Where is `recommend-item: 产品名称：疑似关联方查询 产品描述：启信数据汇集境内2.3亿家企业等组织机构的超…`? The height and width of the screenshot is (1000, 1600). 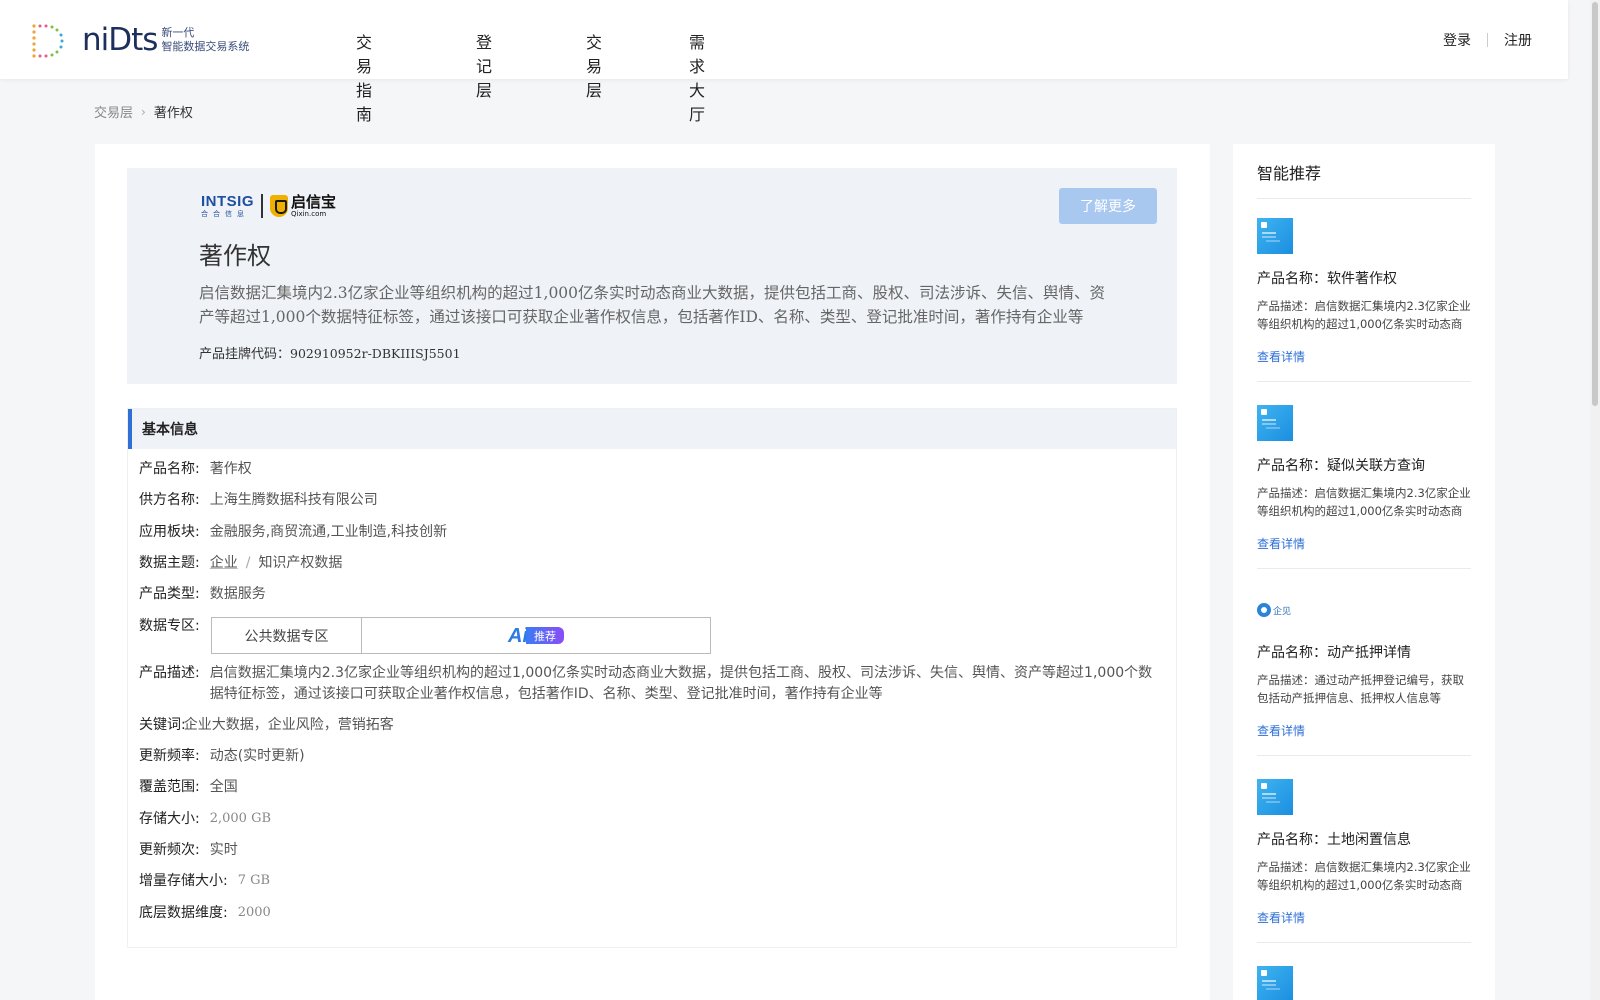
recommend-item: 产品名称：疑似关联方查询 产品描述：启信数据汇集境内2.3亿家企业等组织机构的超… is located at coordinates (1364, 487).